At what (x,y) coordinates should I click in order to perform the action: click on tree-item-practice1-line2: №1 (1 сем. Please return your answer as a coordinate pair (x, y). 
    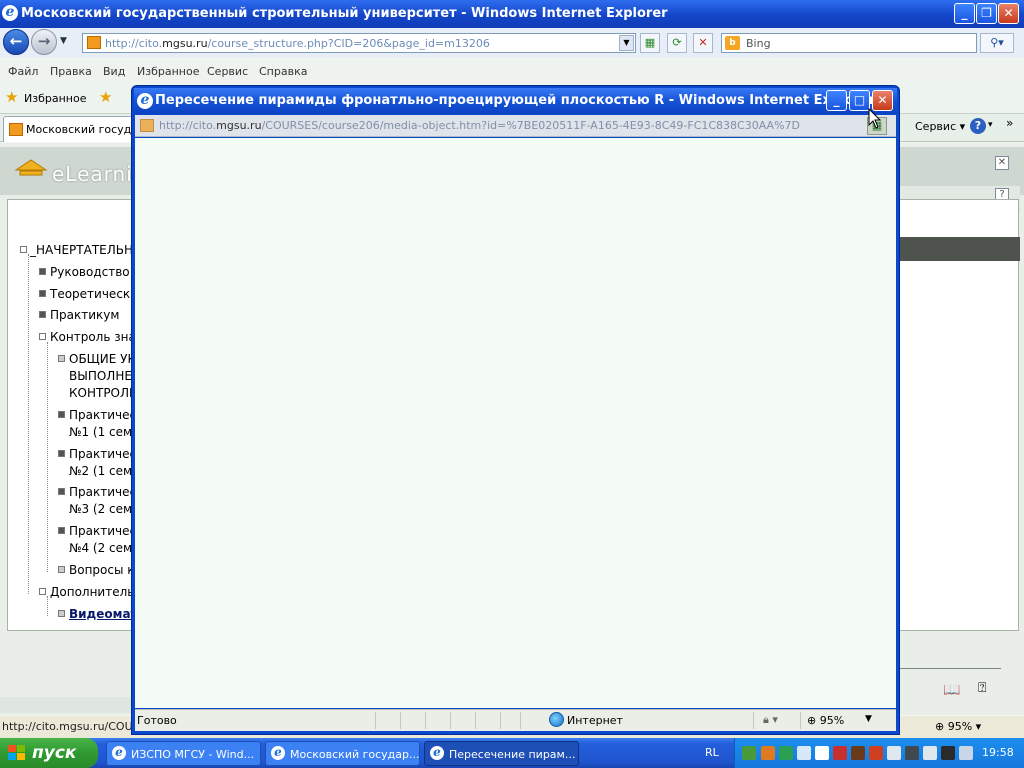
    Looking at the image, I should click on (100, 432).